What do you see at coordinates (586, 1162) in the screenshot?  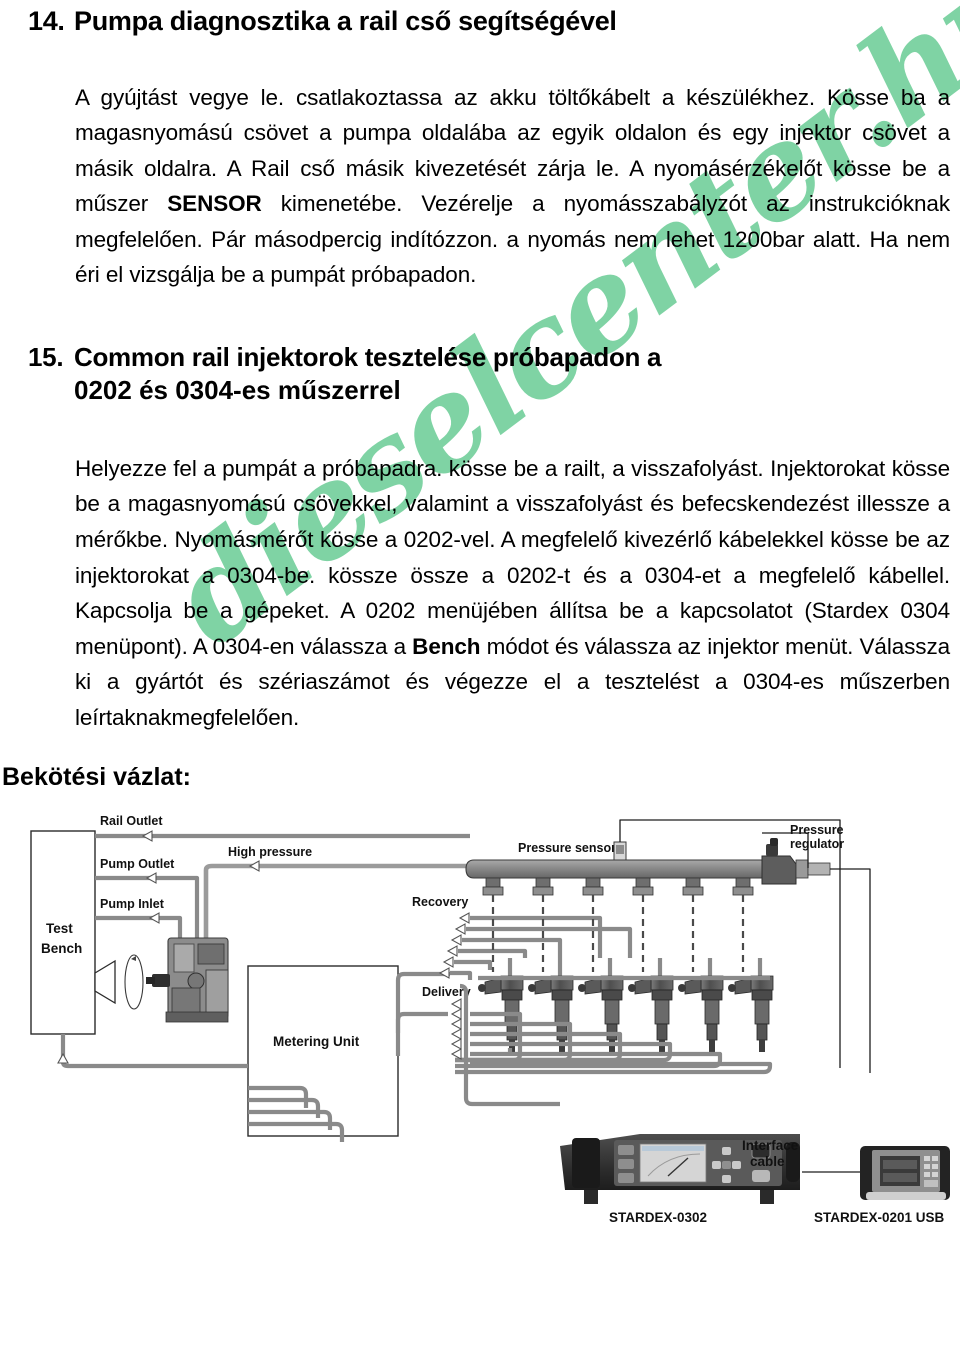 I see `device-handle-left` at bounding box center [586, 1162].